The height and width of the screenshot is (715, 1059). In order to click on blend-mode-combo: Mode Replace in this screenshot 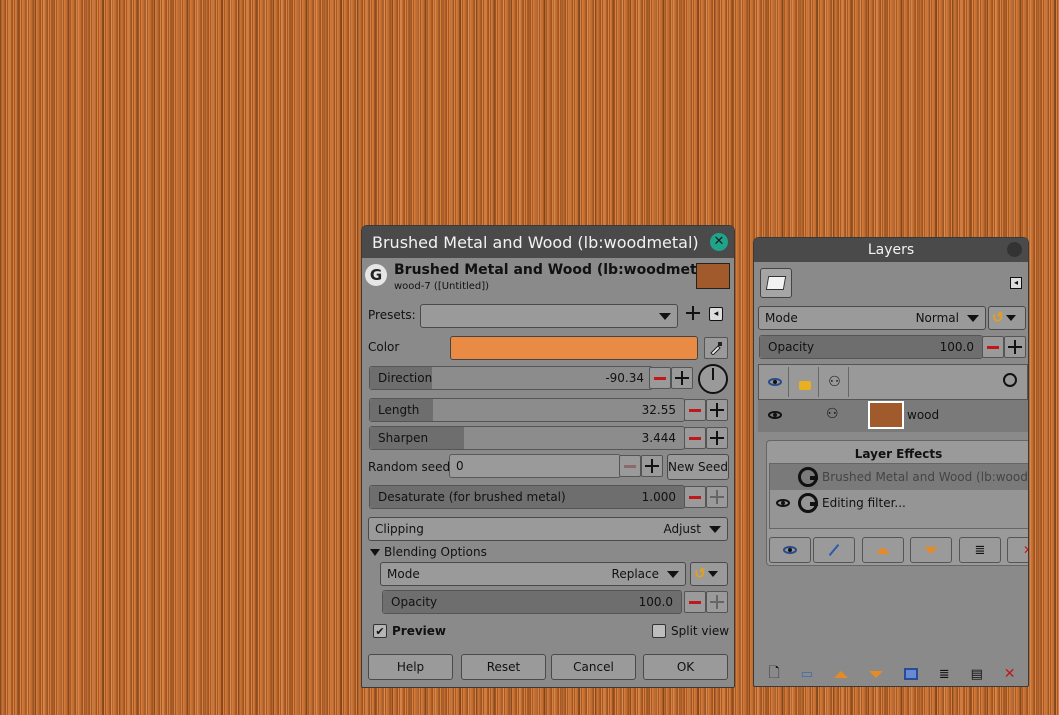, I will do `click(533, 574)`.